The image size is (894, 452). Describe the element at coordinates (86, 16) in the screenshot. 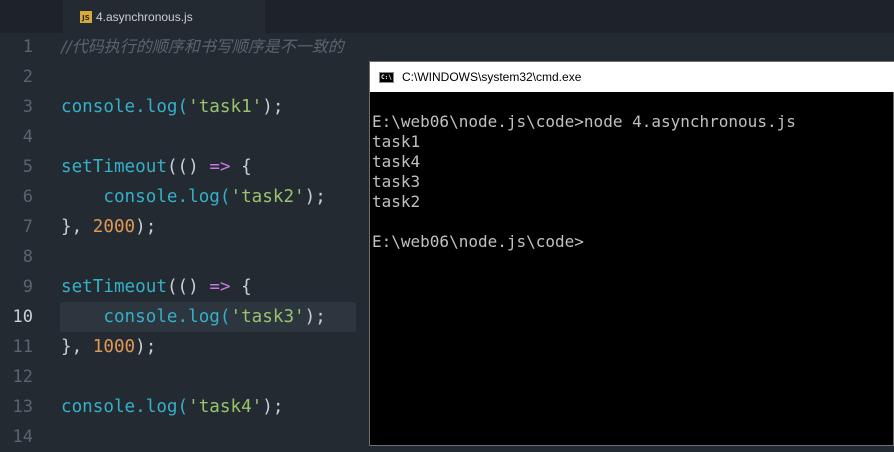

I see `js-file-icon: JS` at that location.